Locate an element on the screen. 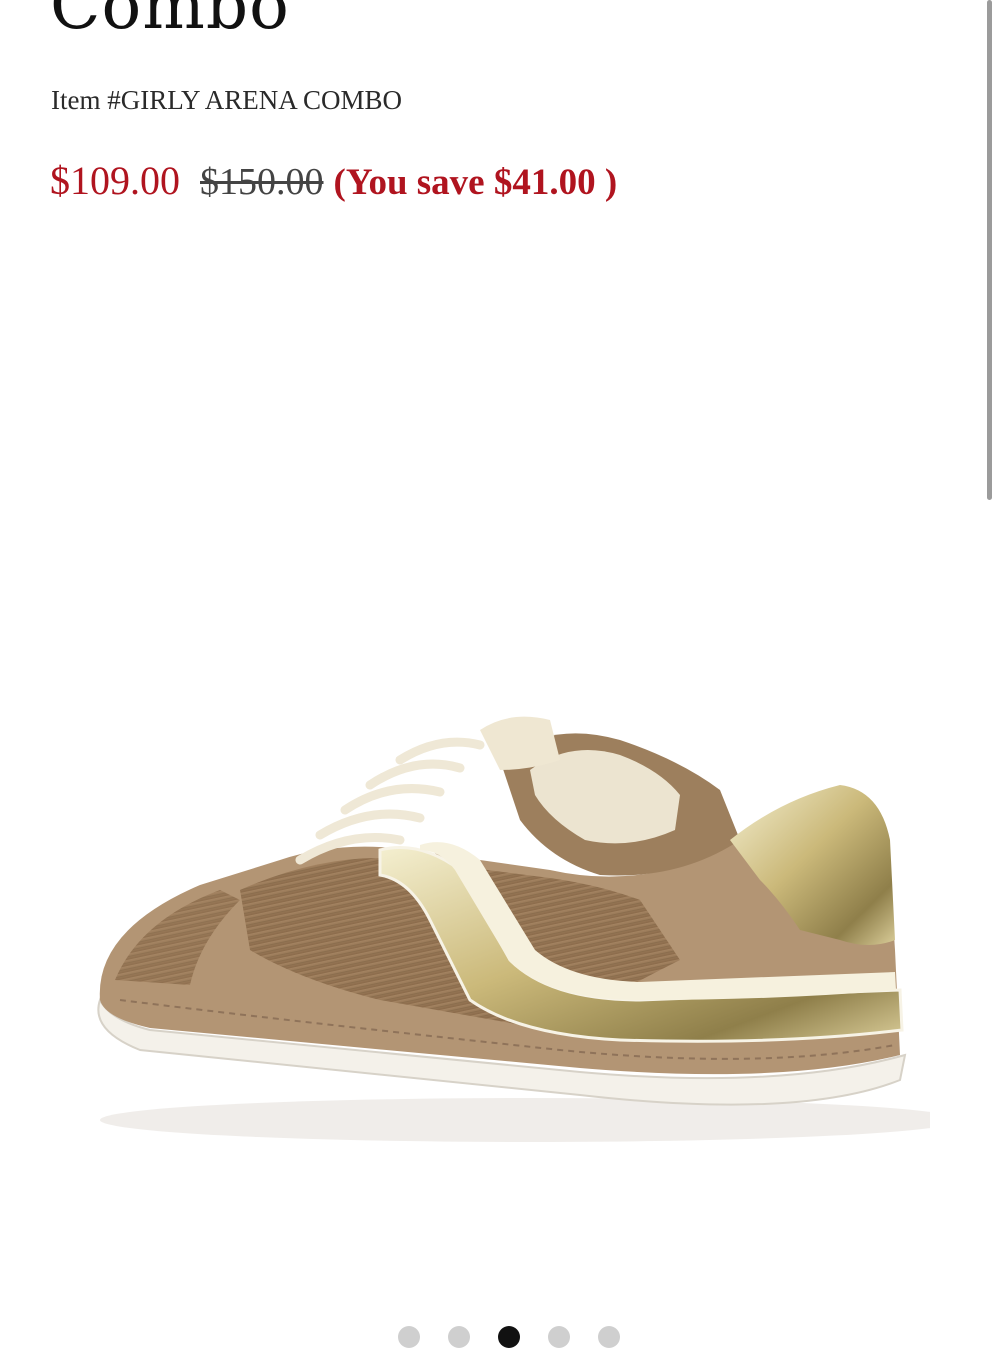 Image resolution: width=1000 pixels, height=1348 pixels. laces is located at coordinates (390, 801).